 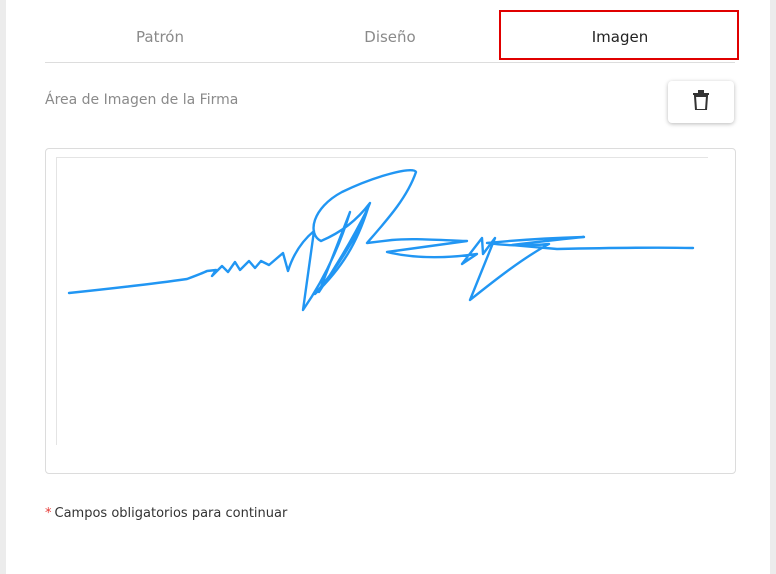 I want to click on tab-divider, so click(x=390, y=62).